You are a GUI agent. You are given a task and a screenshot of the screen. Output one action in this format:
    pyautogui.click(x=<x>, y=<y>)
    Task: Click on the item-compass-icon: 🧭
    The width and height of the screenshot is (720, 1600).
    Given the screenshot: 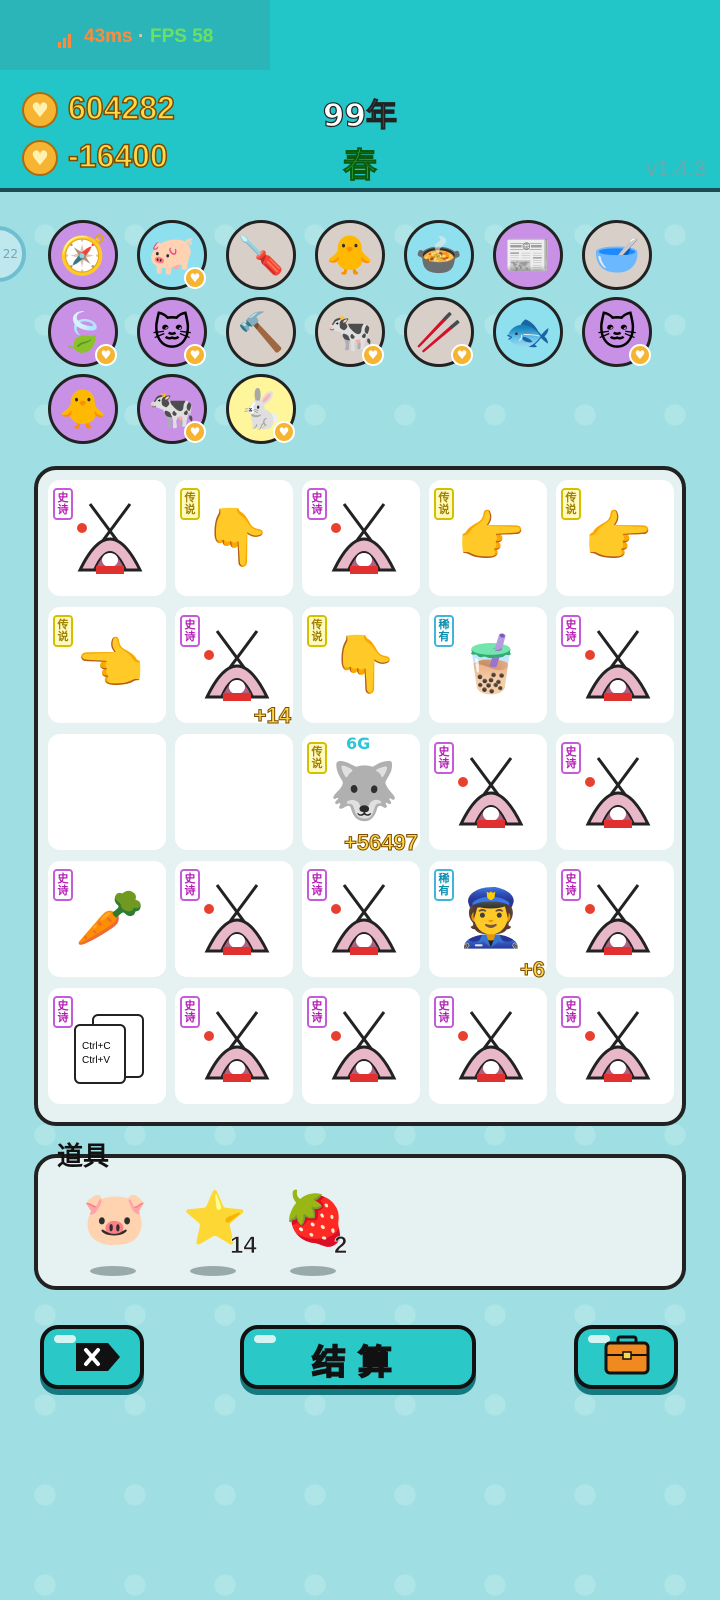 What is the action you would take?
    pyautogui.click(x=83, y=255)
    